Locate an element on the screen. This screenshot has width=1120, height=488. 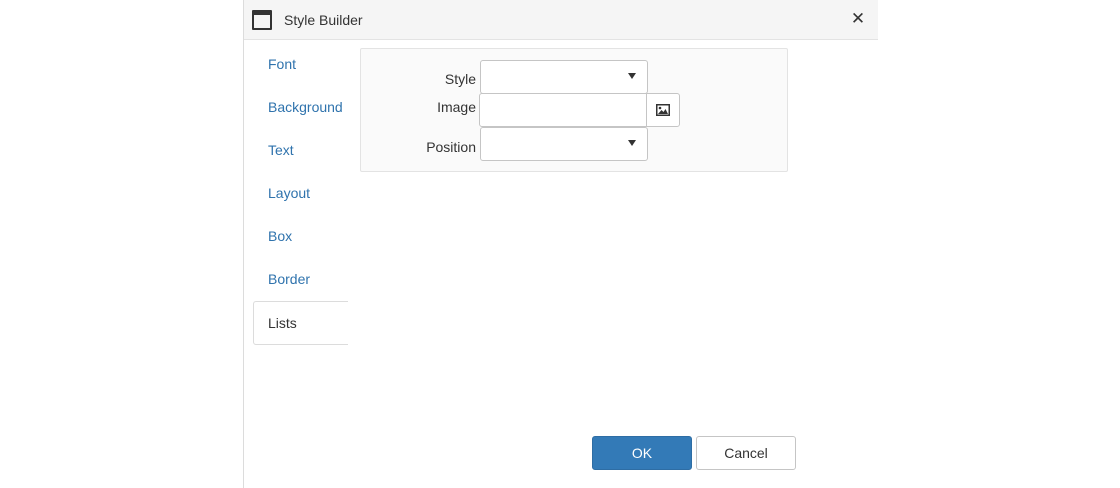
tab-text: Text is located at coordinates (300, 150).